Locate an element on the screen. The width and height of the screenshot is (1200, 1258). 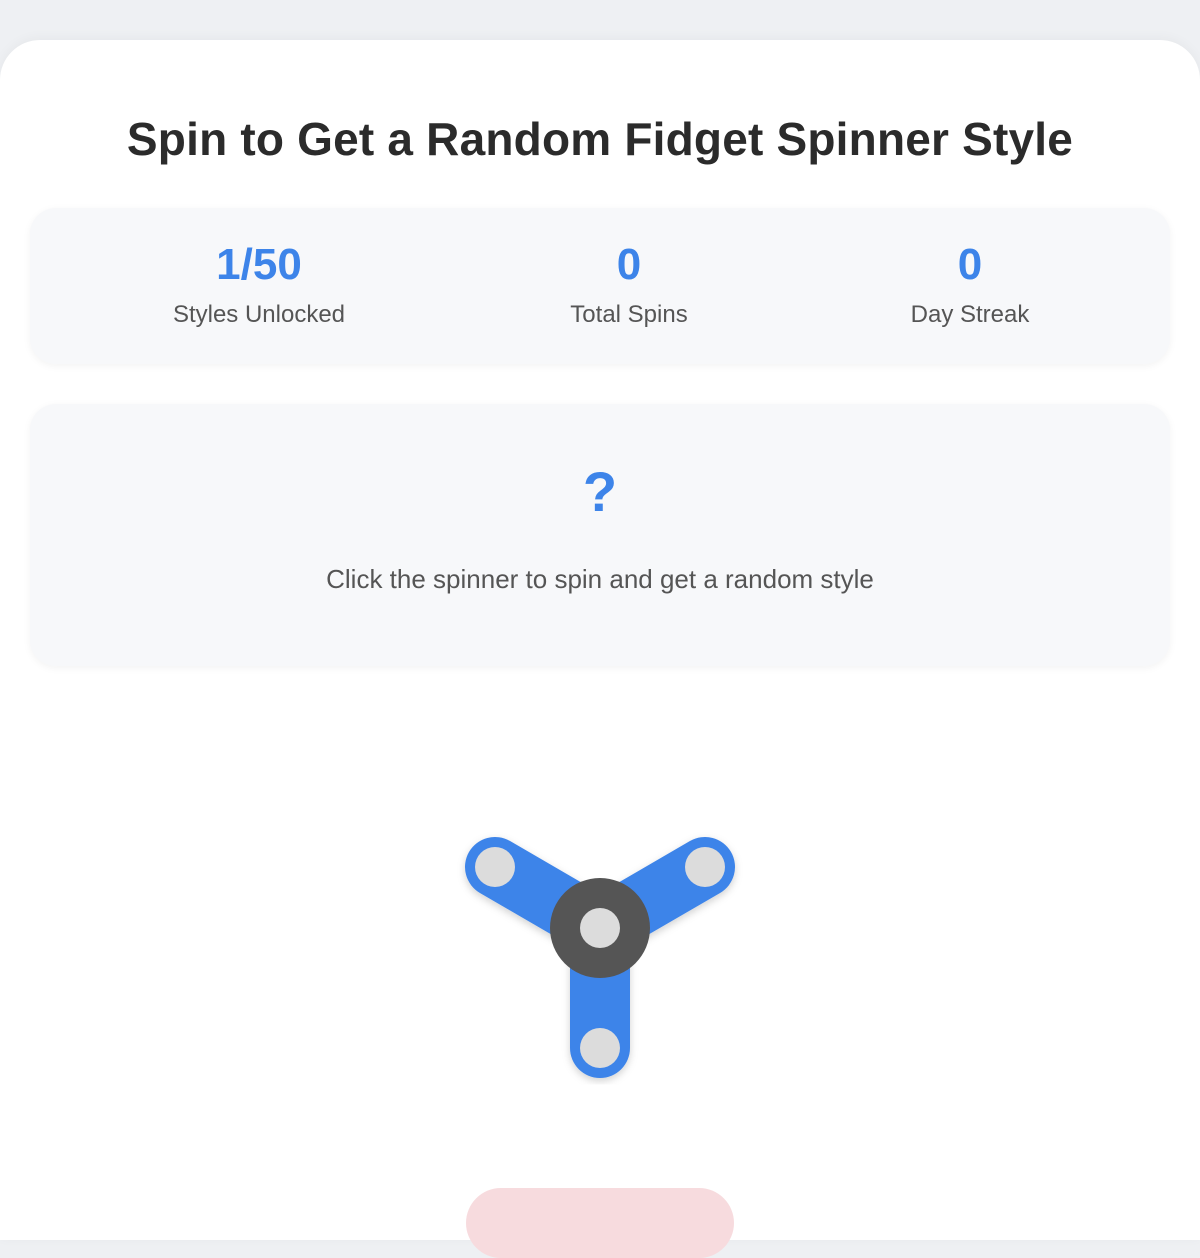
stat-styles-unlocked: 1/50 Styles Unlocked is located at coordinates (259, 284).